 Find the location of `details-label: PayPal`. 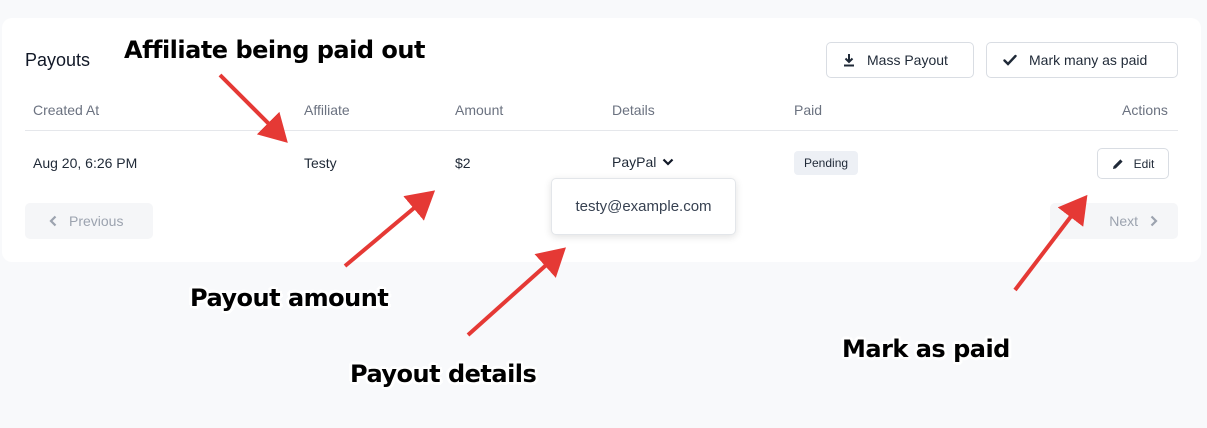

details-label: PayPal is located at coordinates (634, 162).